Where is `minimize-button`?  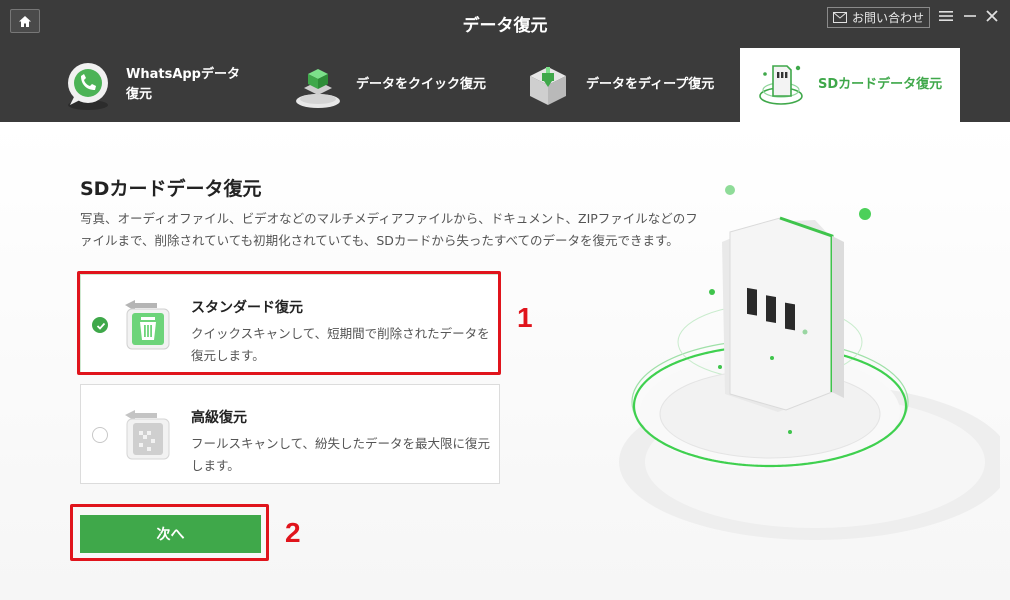 minimize-button is located at coordinates (970, 16).